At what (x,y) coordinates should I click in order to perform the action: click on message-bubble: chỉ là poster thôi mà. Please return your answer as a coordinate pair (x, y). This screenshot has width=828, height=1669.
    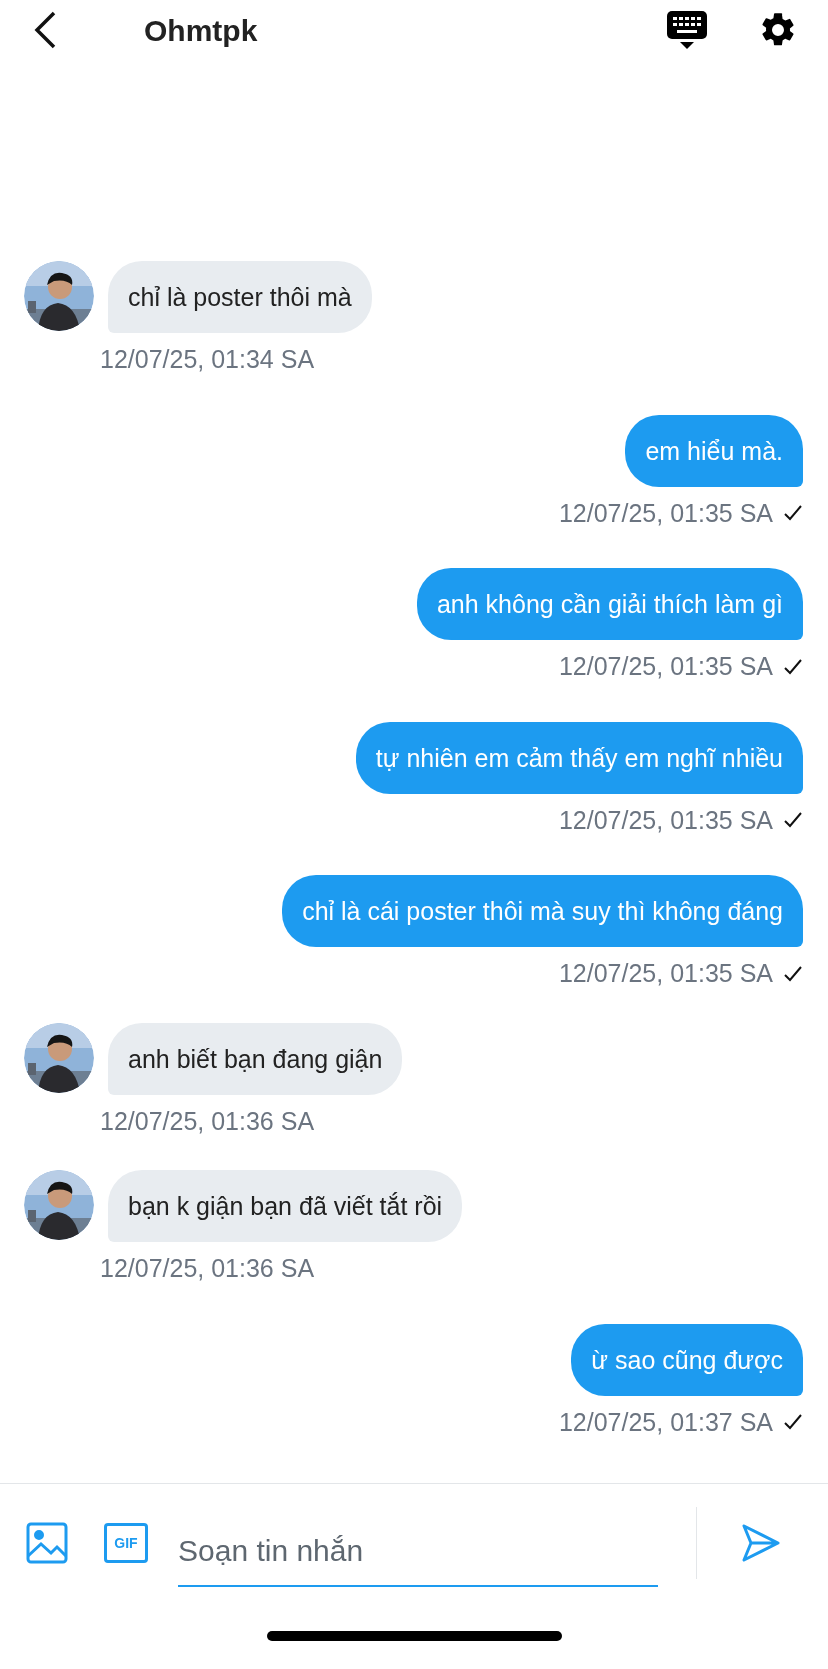
    Looking at the image, I should click on (240, 297).